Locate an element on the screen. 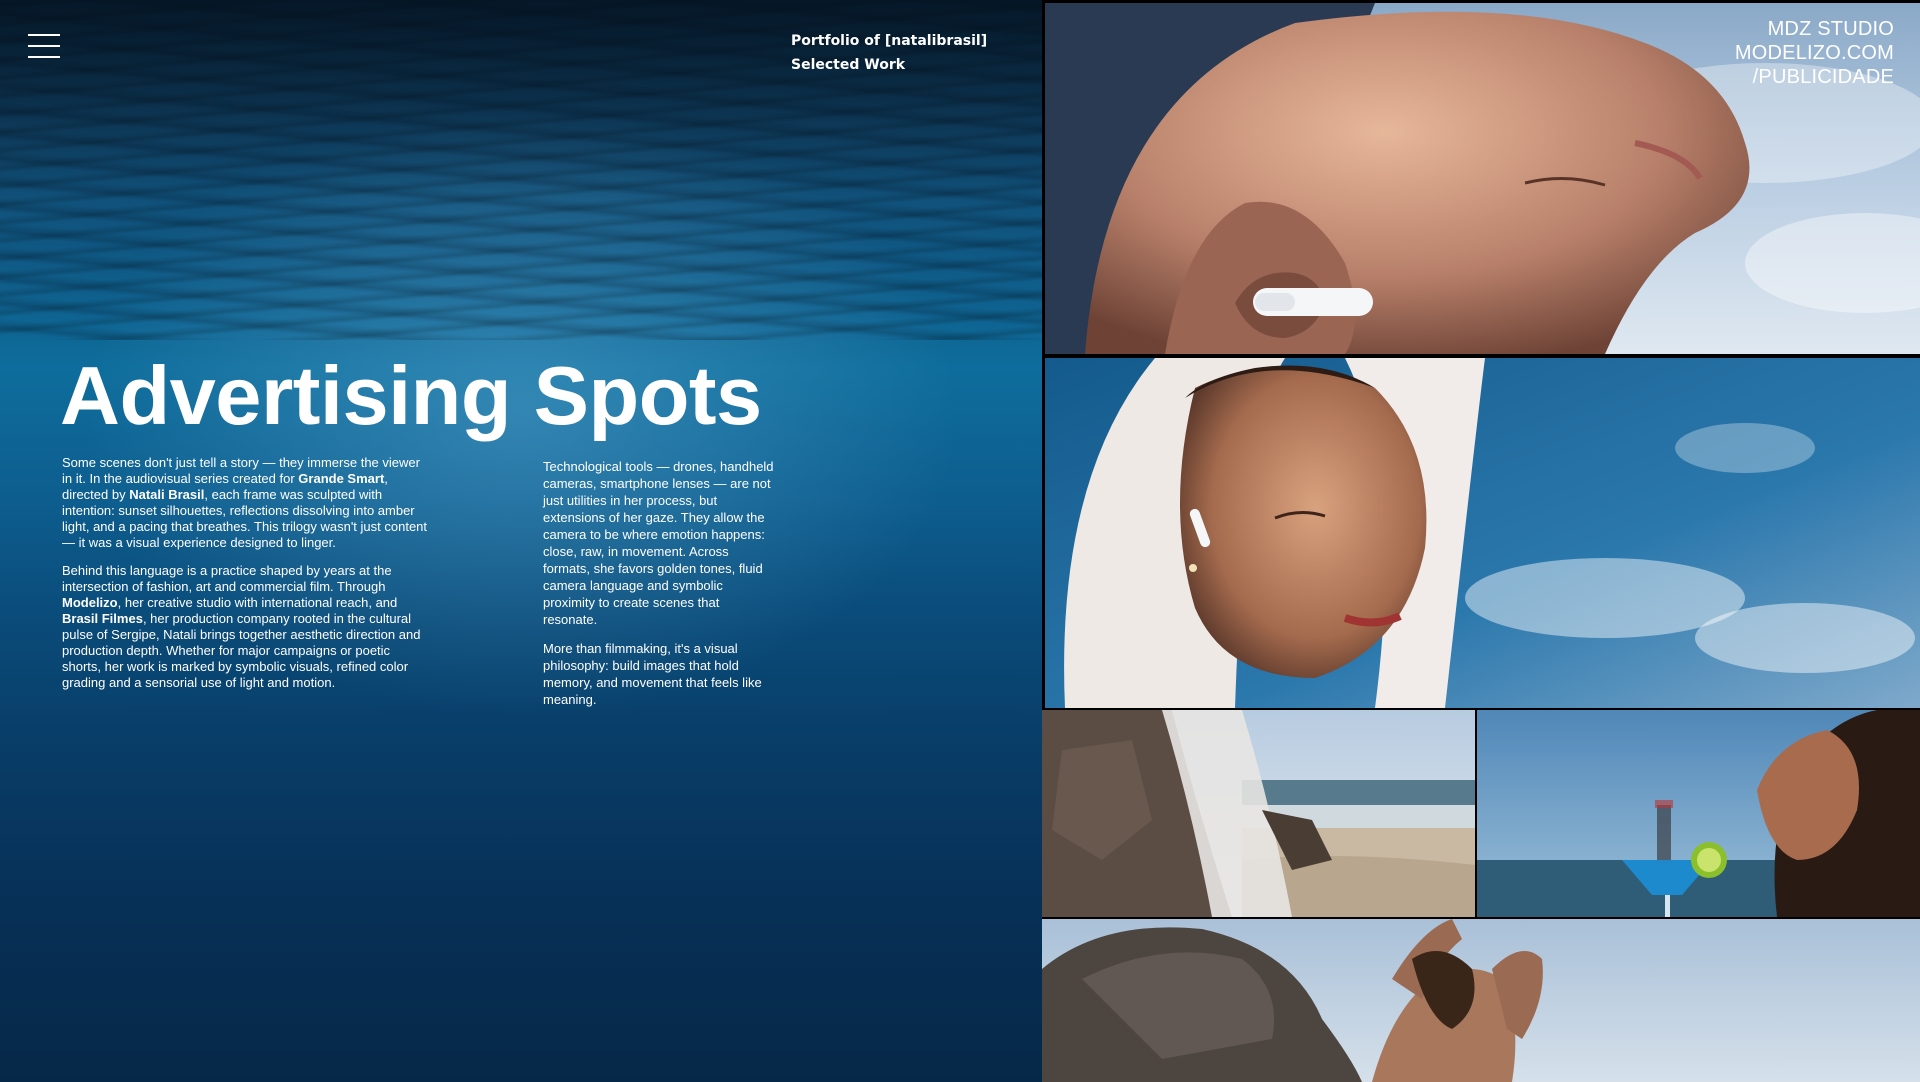 The width and height of the screenshot is (1920, 1082). studio-name: MDZ STUDIO is located at coordinates (1830, 29).